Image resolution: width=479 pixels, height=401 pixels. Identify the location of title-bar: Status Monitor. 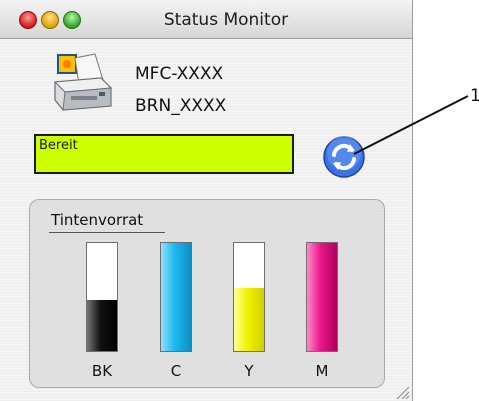
(206, 19).